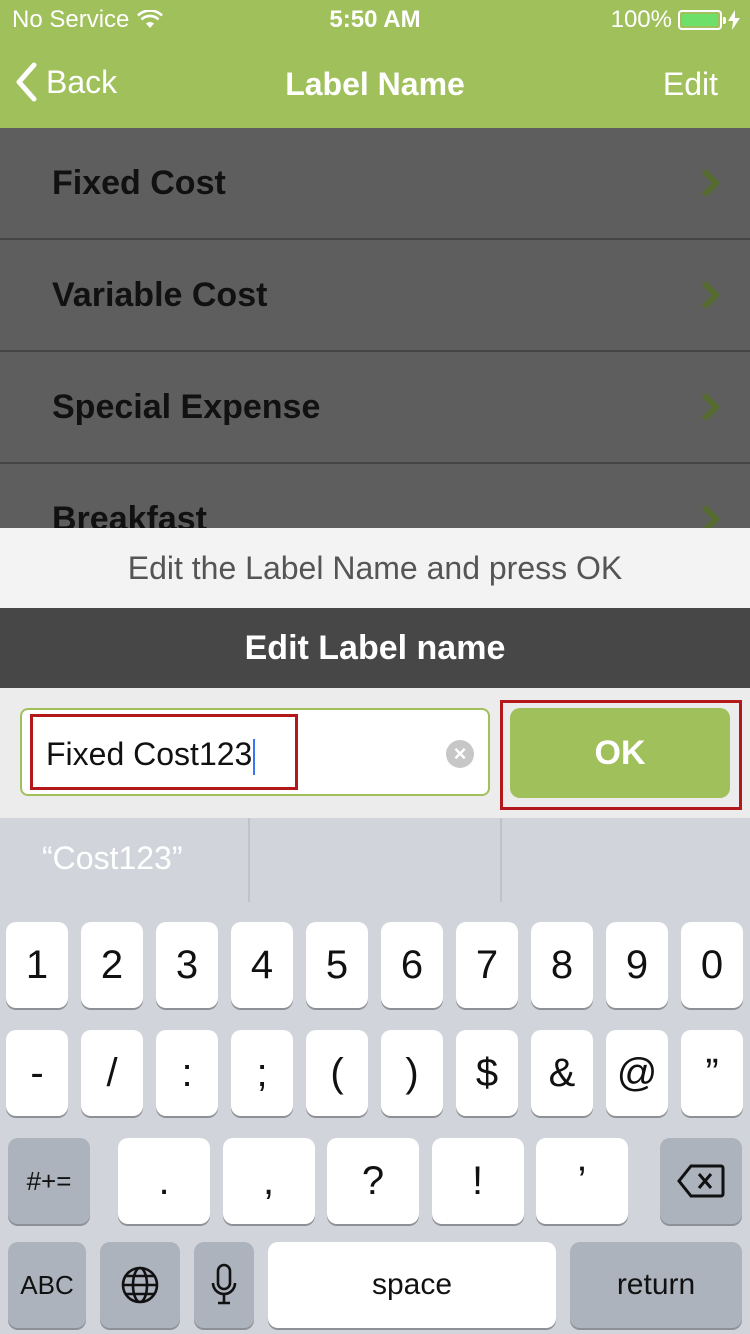 The width and height of the screenshot is (750, 1334). I want to click on key-symbol: /, so click(112, 1073).